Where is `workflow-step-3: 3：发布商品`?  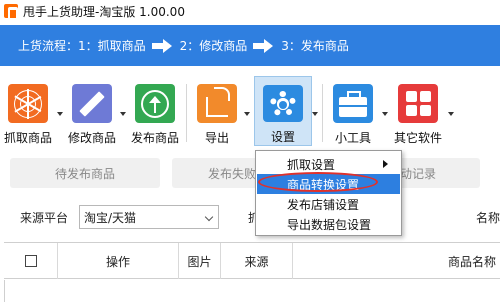 workflow-step-3: 3：发布商品 is located at coordinates (315, 46).